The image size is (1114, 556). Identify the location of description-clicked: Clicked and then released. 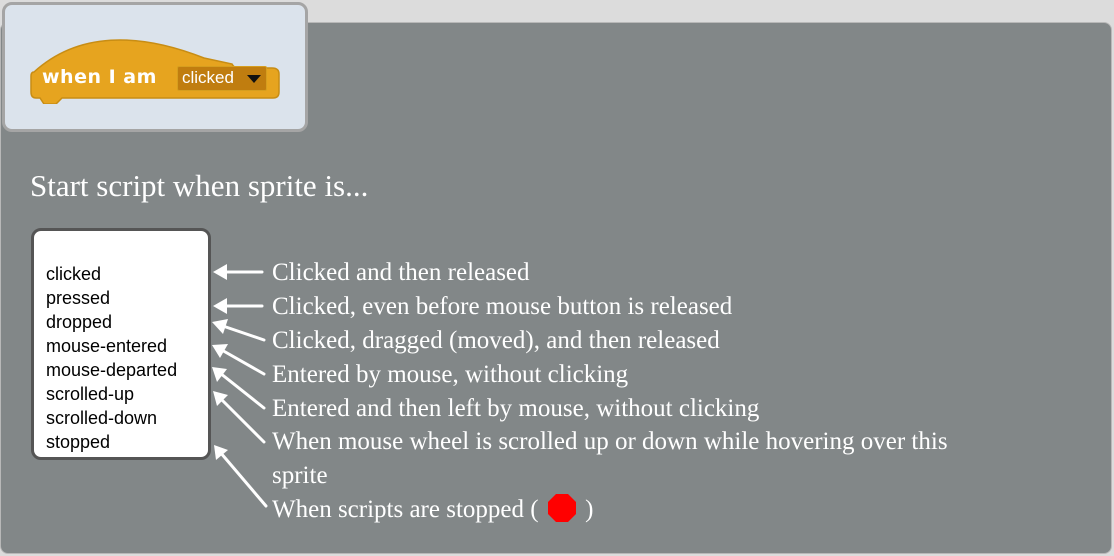
(401, 272).